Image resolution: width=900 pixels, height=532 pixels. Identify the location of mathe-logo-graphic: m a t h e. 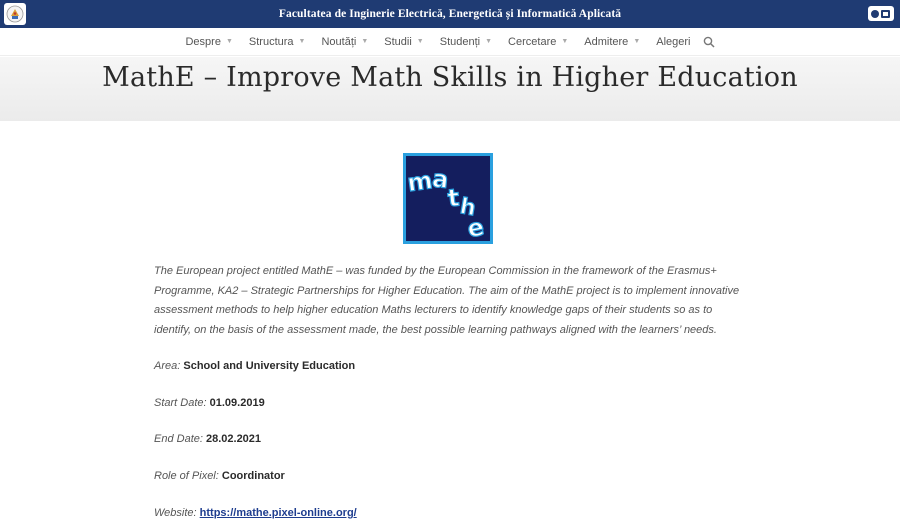
(448, 198).